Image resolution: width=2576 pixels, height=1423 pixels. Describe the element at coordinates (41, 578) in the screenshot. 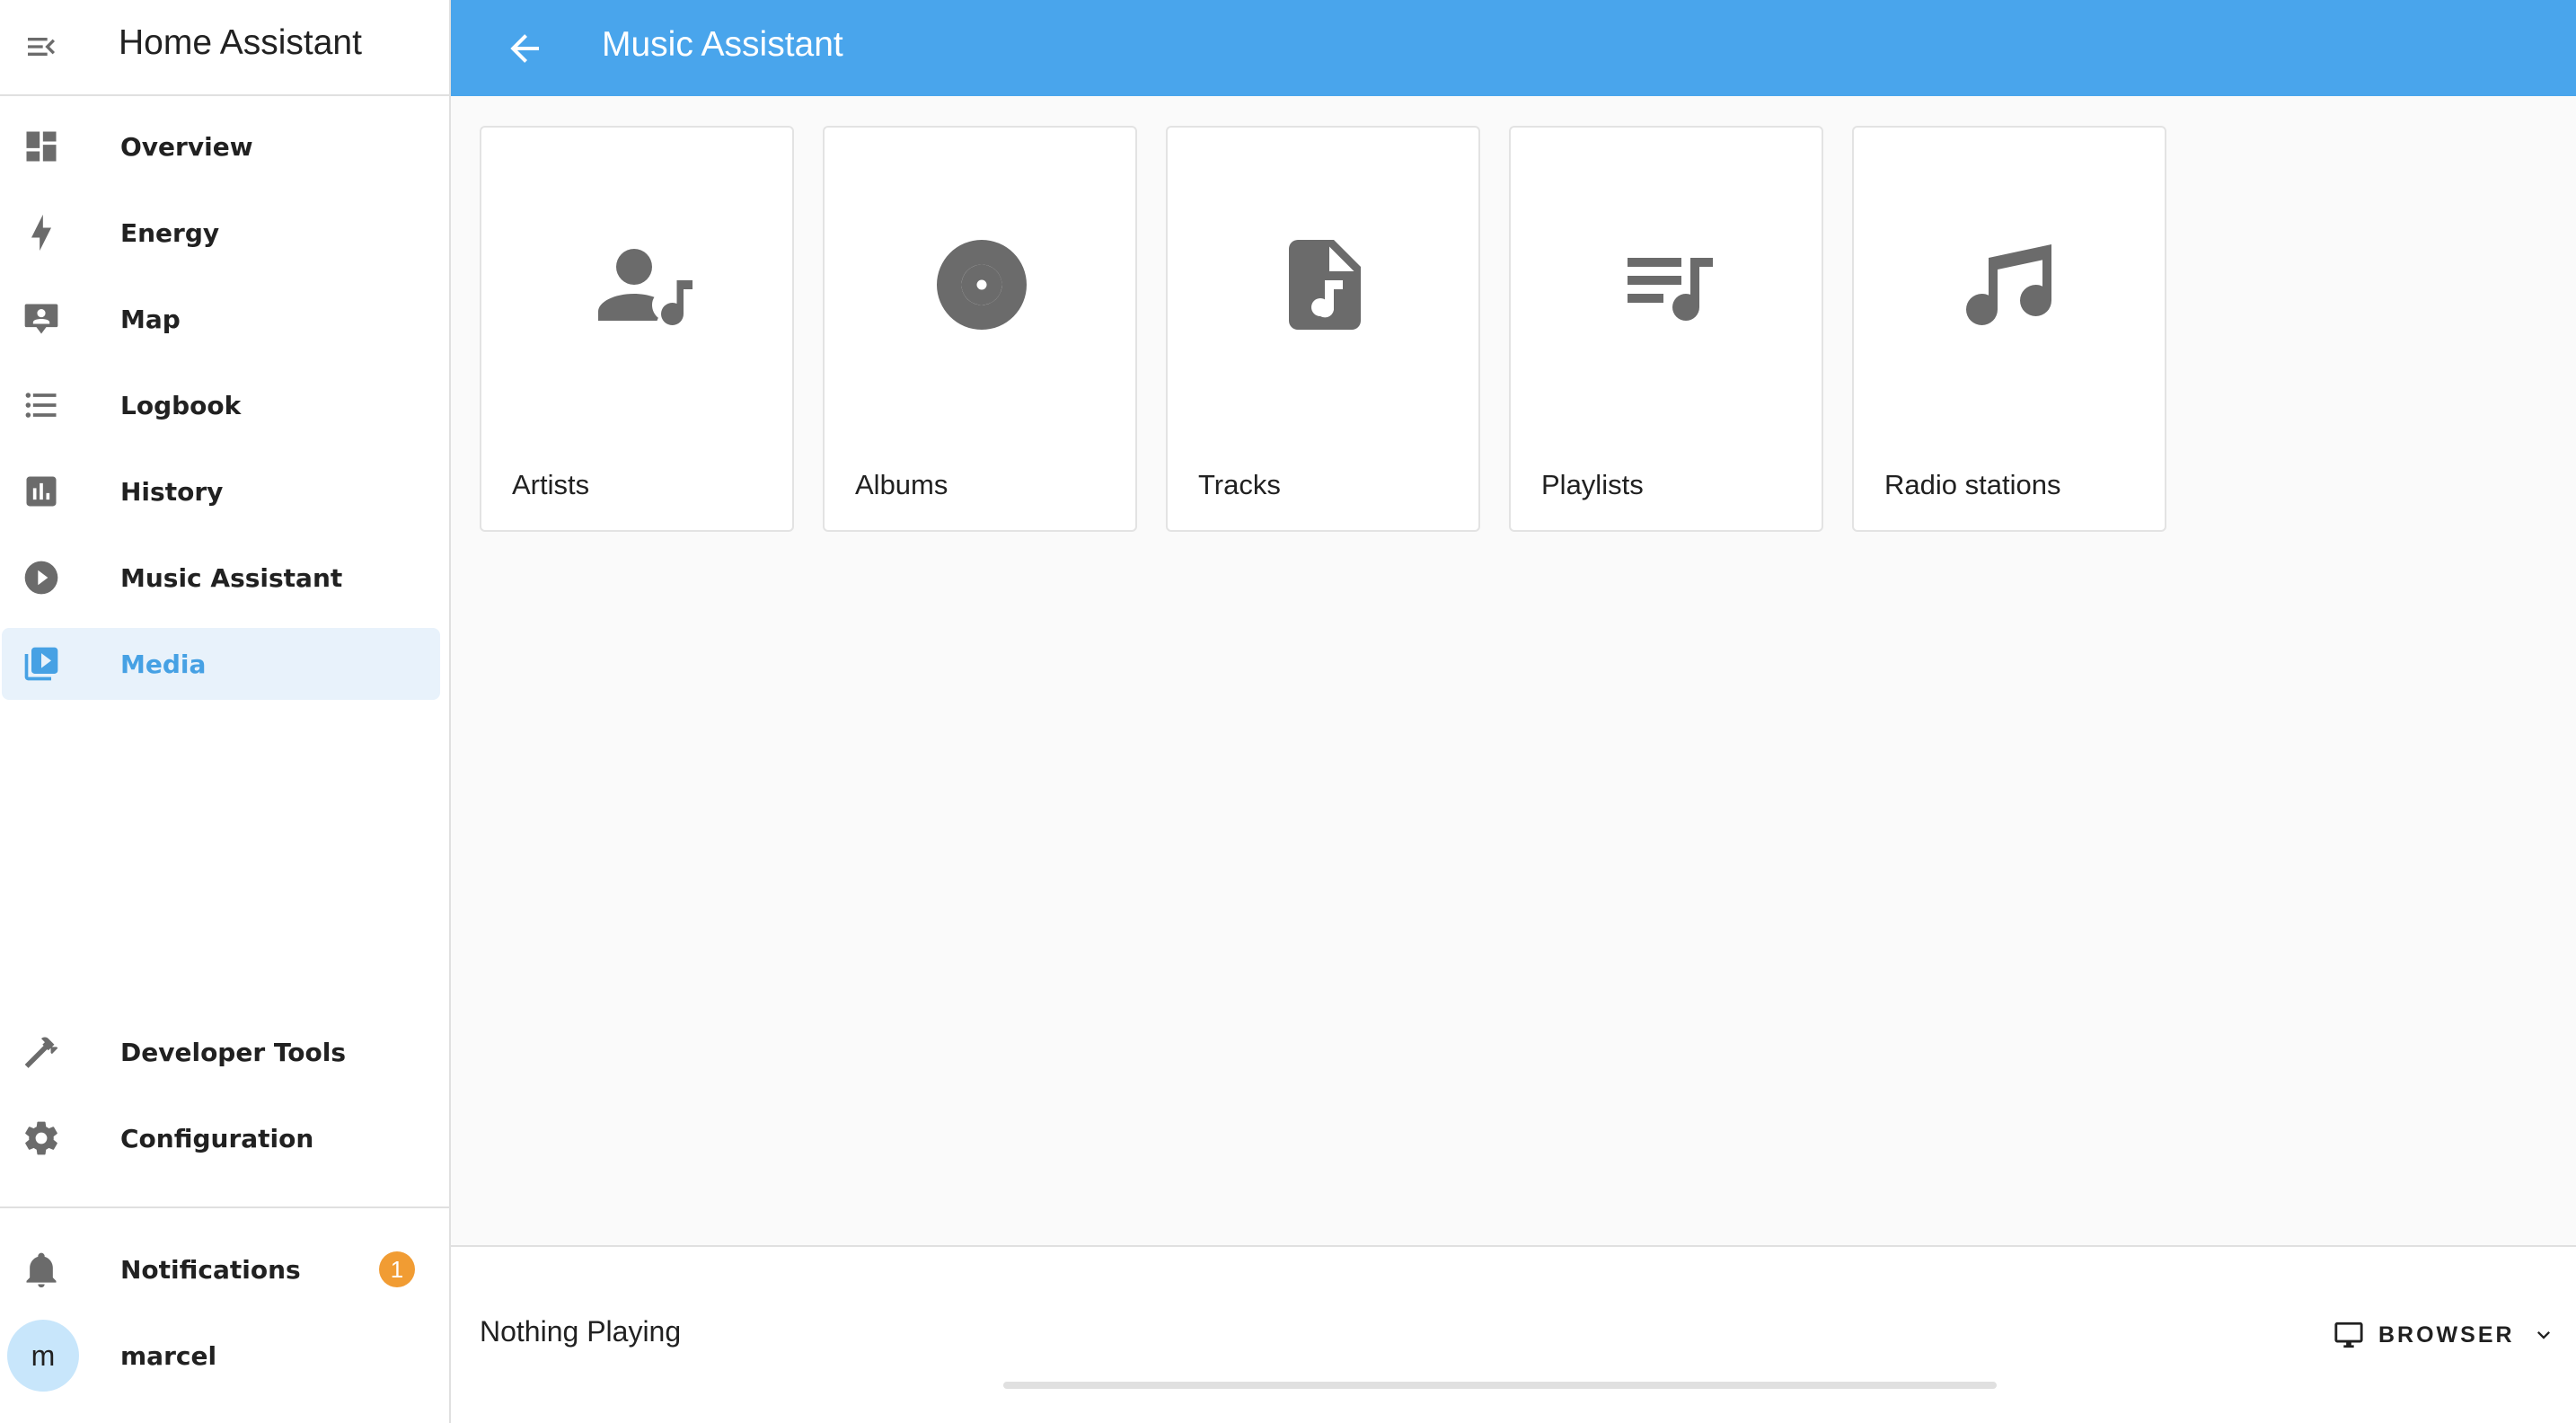

I see `play-circle-icon` at that location.